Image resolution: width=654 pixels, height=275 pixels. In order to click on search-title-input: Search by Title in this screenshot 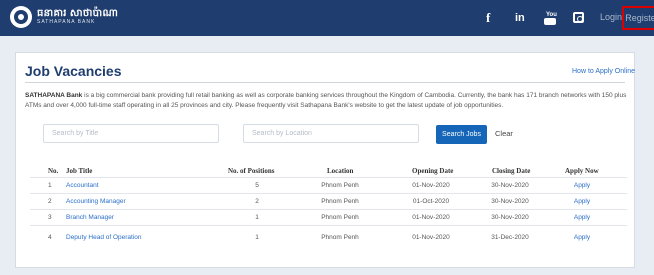, I will do `click(131, 133)`.